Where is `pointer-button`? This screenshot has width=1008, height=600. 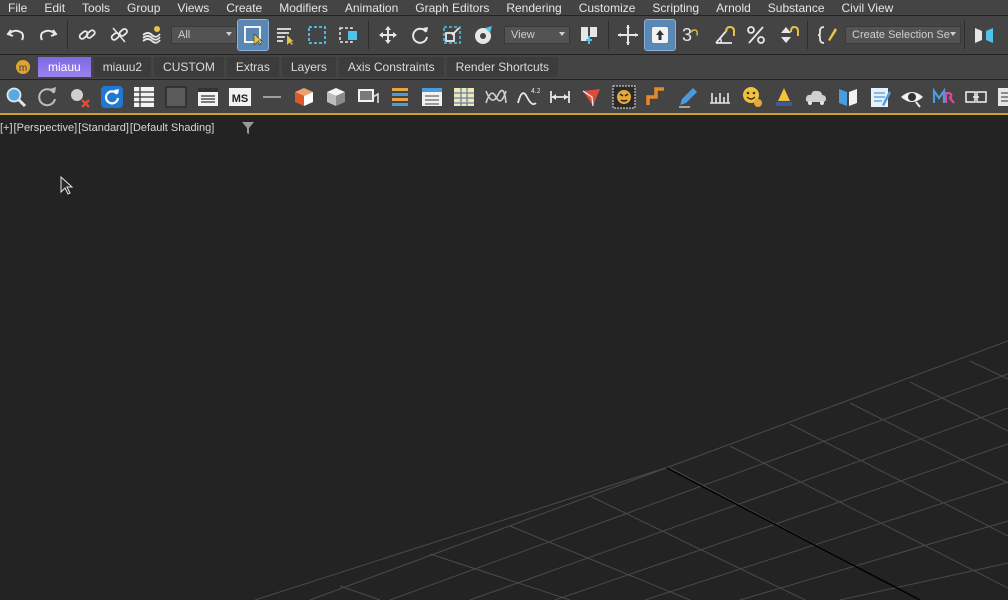 pointer-button is located at coordinates (592, 97).